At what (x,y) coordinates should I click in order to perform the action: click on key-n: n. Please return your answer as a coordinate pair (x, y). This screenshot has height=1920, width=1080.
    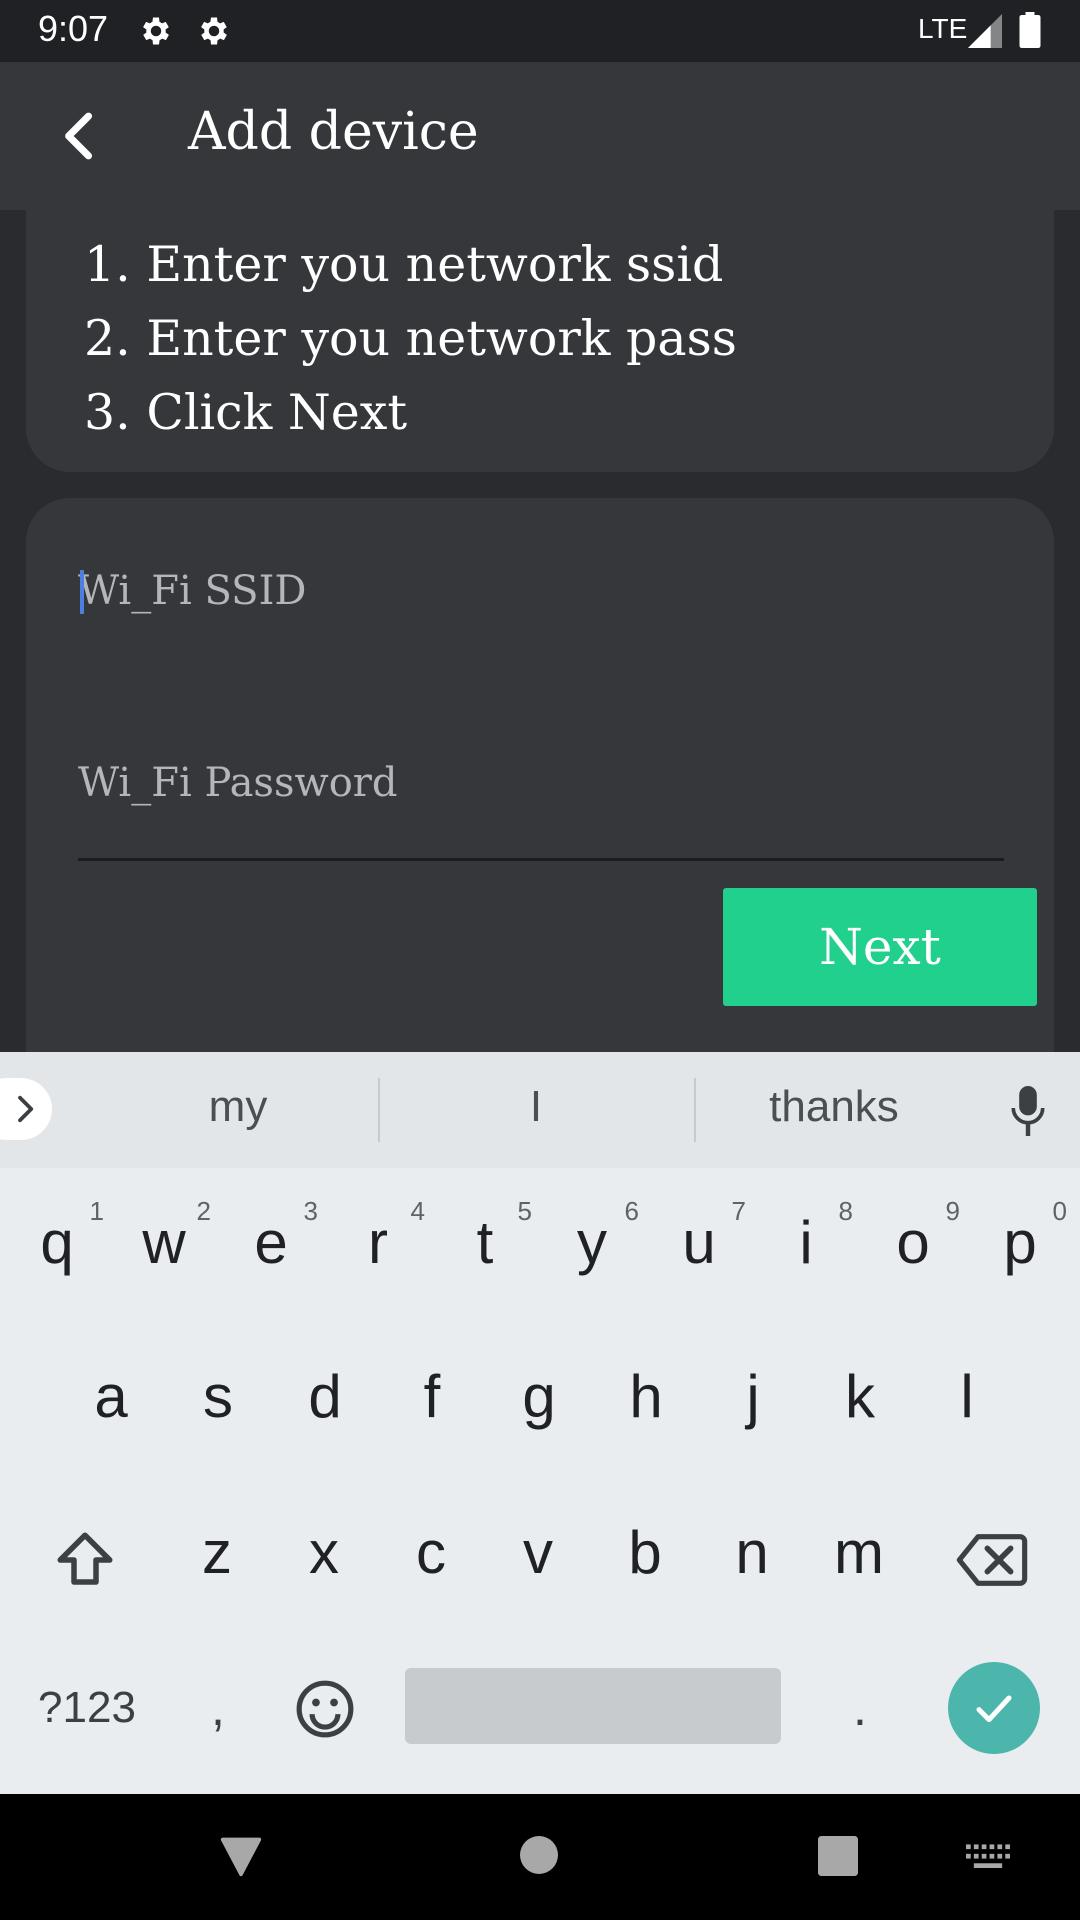
    Looking at the image, I should click on (752, 1552).